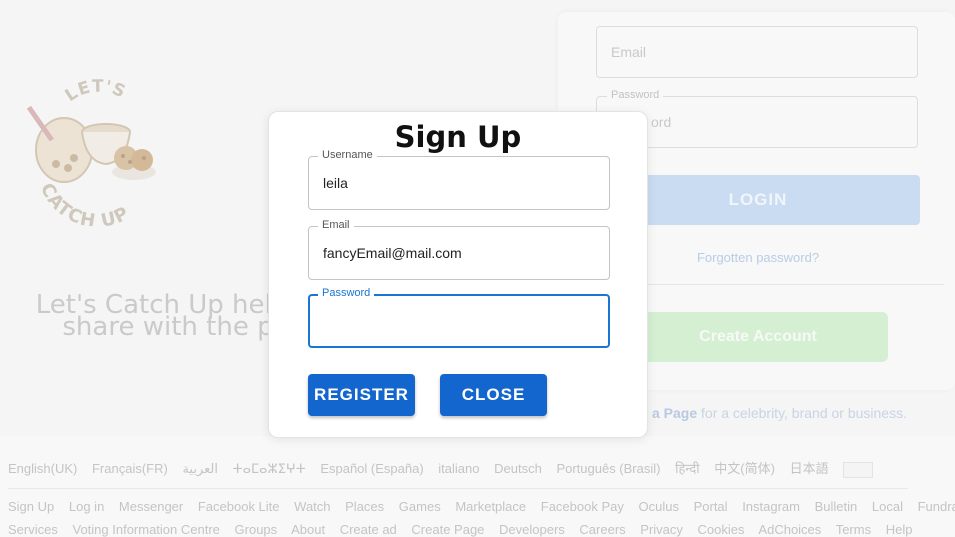 The image size is (955, 537). What do you see at coordinates (84, 203) in the screenshot?
I see `svg-text: CATCH UP` at bounding box center [84, 203].